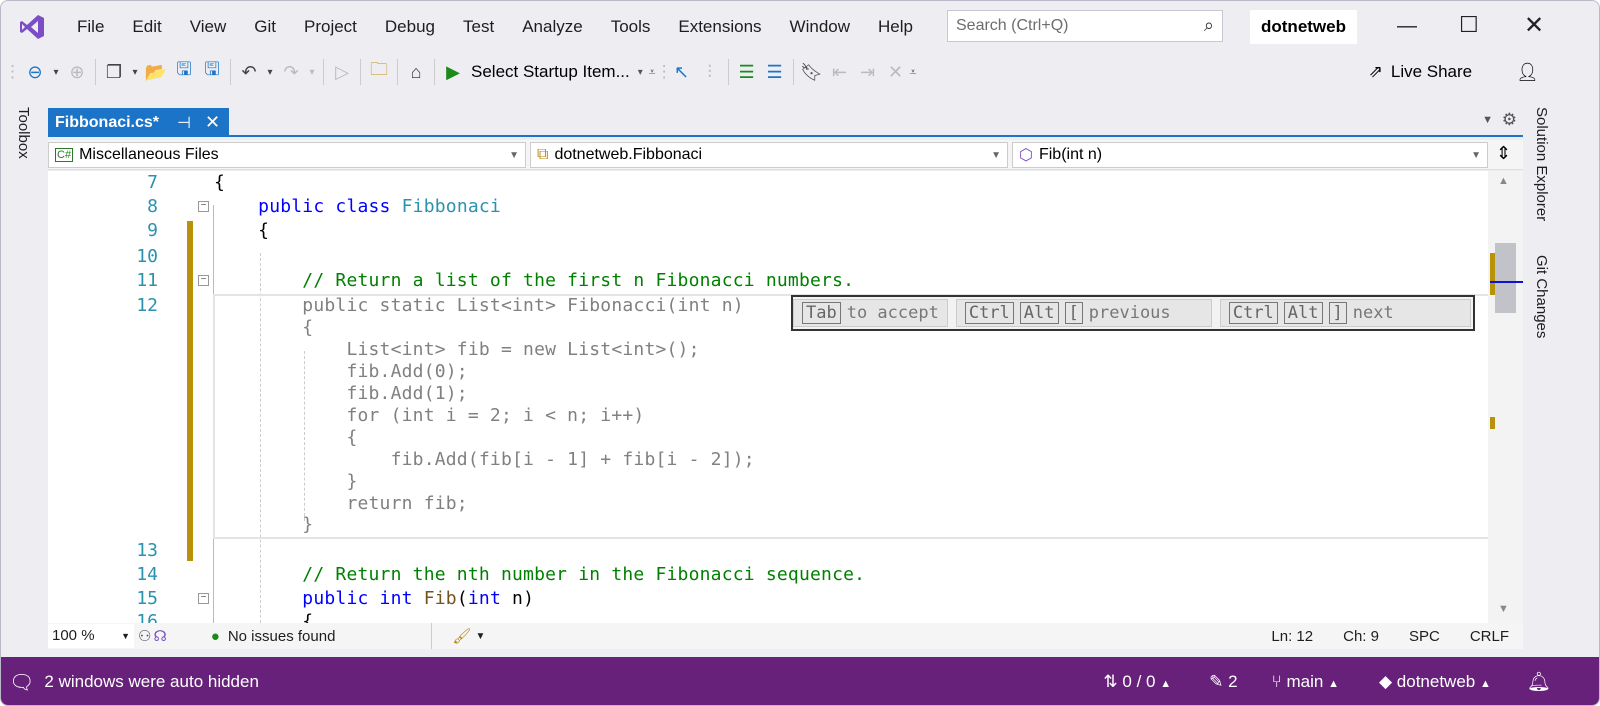  Describe the element at coordinates (135, 72) in the screenshot. I see `new-dropdown-icon: ▾` at that location.